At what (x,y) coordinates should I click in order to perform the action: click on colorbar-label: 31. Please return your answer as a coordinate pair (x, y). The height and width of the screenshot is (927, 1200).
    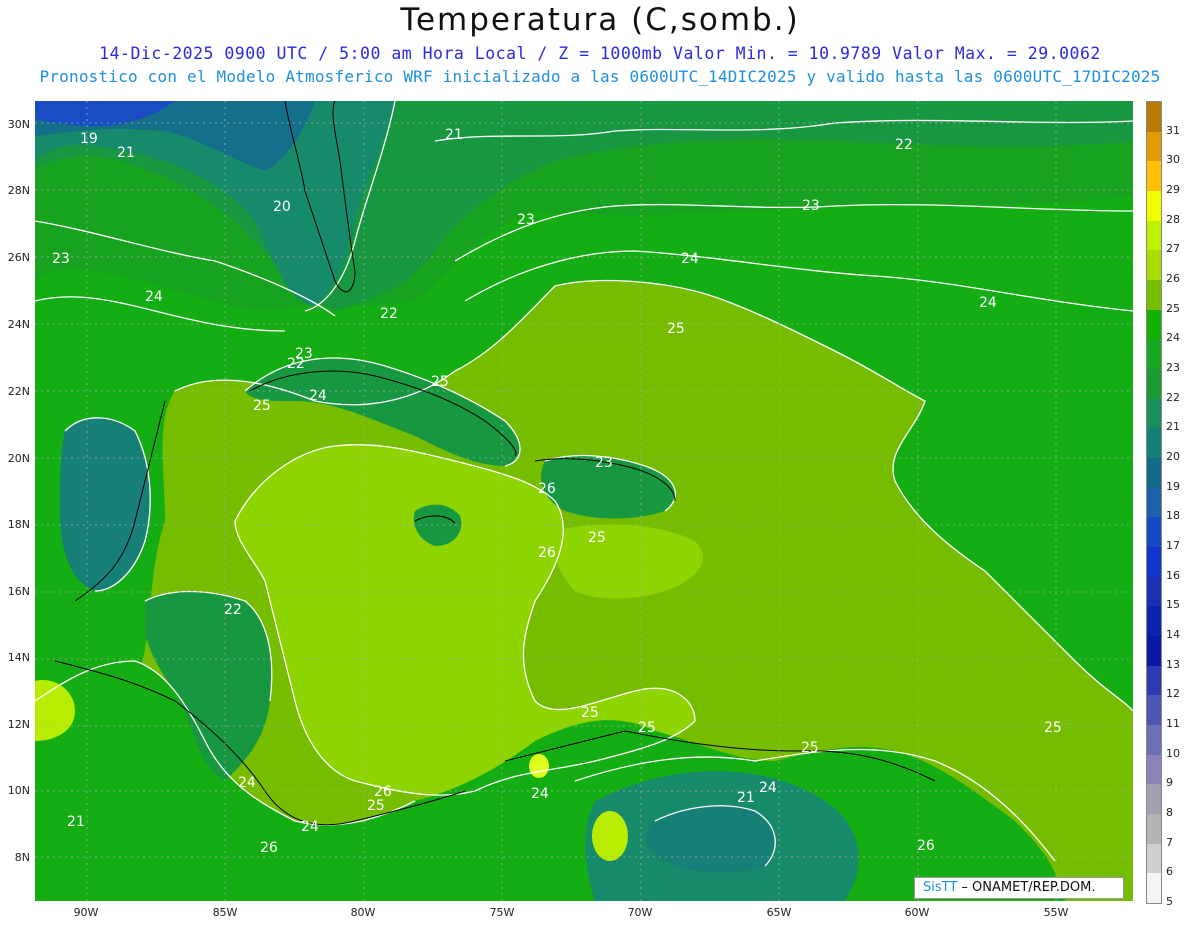
    Looking at the image, I should click on (1173, 130).